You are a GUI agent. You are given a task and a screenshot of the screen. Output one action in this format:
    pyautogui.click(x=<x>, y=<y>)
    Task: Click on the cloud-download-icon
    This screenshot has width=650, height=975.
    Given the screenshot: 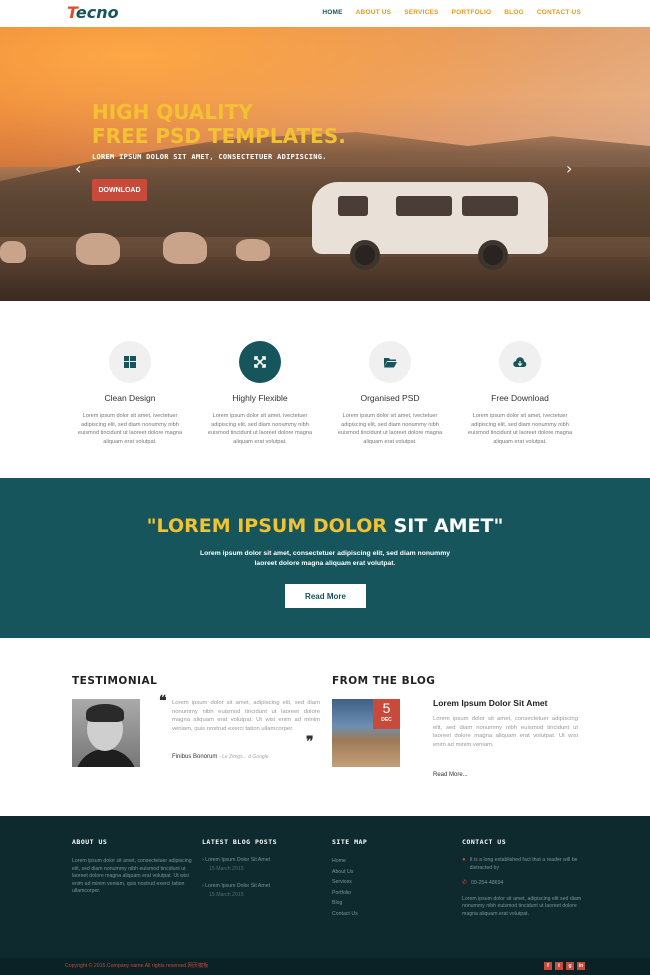 What is the action you would take?
    pyautogui.click(x=520, y=362)
    